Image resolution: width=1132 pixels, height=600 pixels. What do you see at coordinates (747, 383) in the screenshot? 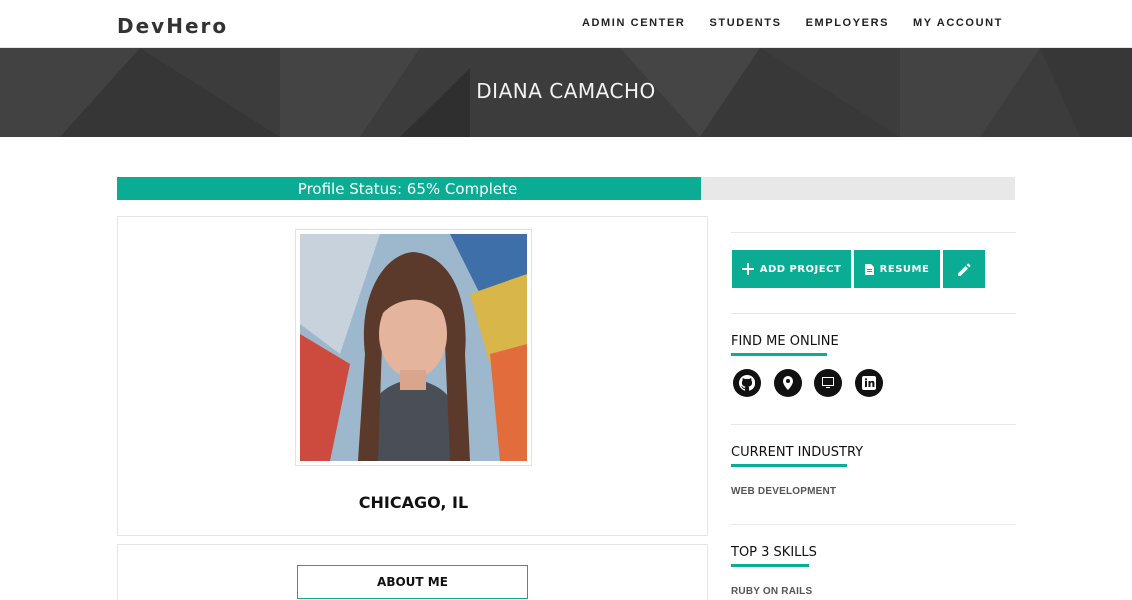
I see `github-icon` at bounding box center [747, 383].